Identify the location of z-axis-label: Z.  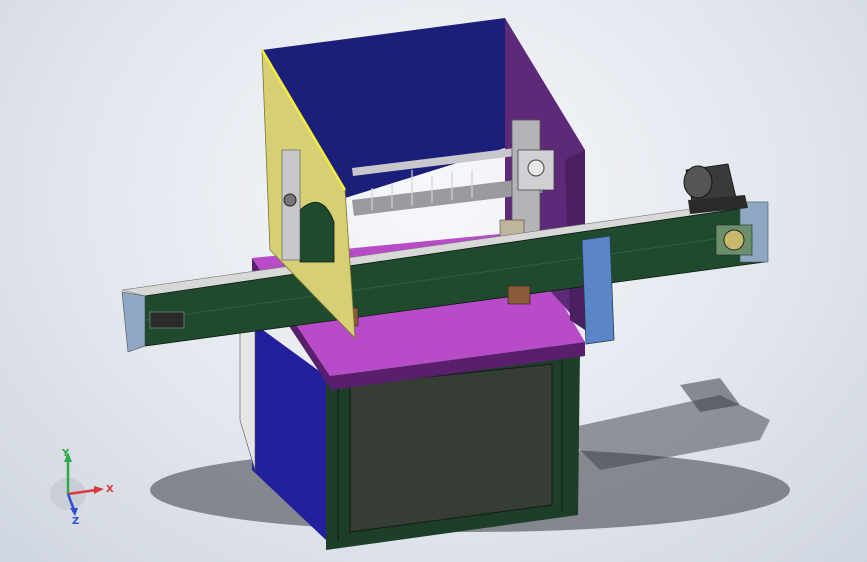
(75, 521).